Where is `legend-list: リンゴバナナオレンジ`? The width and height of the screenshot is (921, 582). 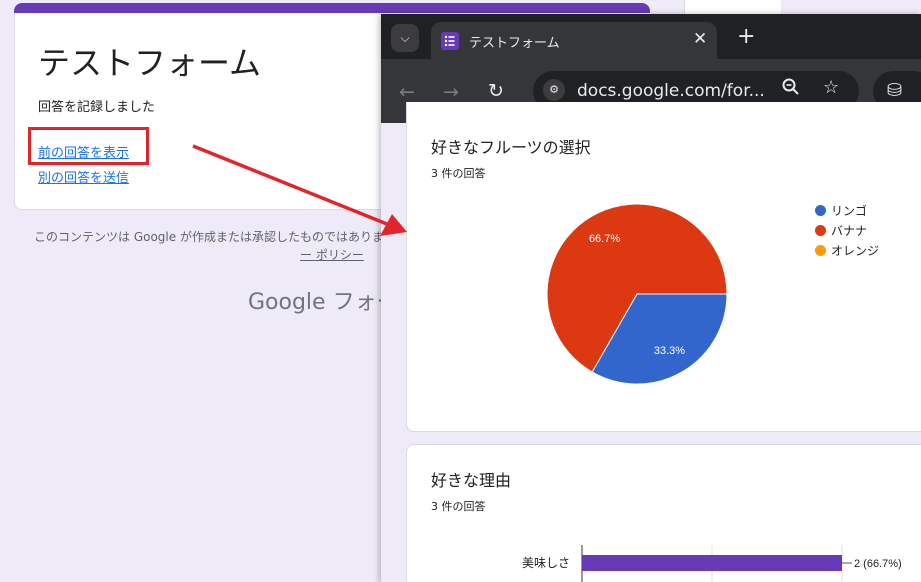
legend-list: リンゴバナナオレンジ is located at coordinates (847, 230).